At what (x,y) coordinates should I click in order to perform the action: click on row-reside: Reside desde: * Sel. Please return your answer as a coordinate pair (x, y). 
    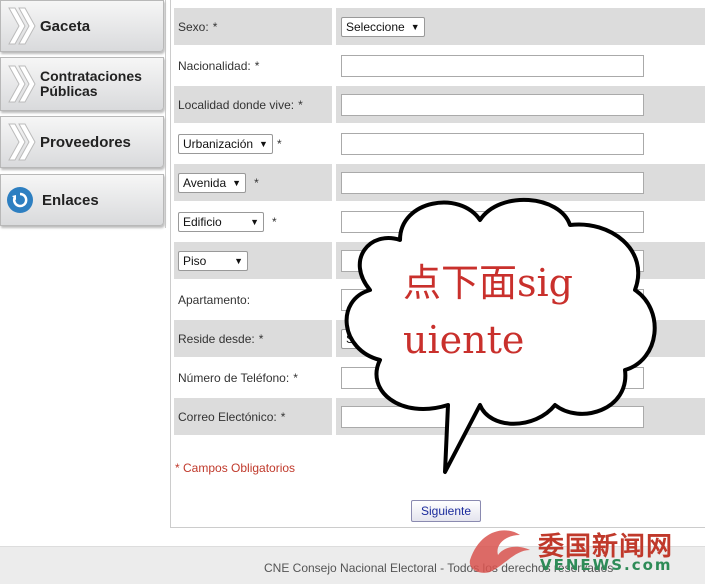
    Looking at the image, I should click on (439, 338).